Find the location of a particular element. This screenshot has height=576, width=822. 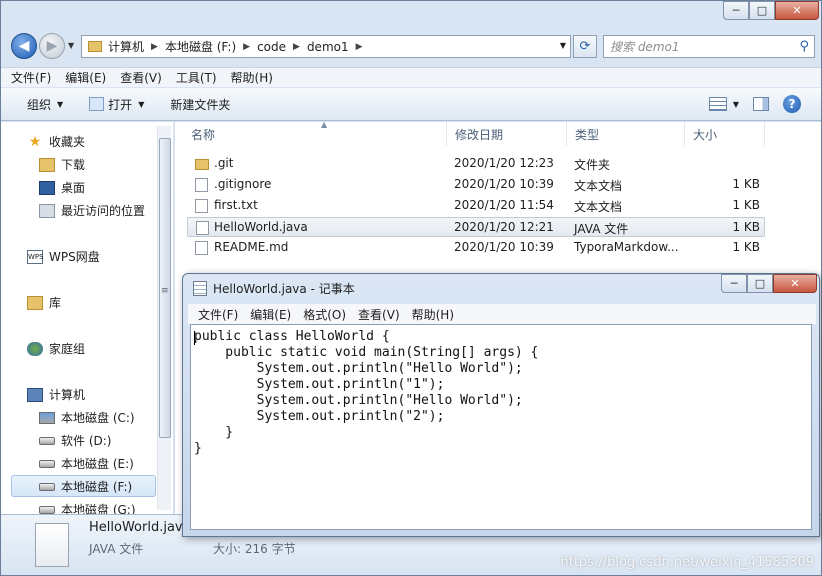

nav-computer: 计算机 is located at coordinates (56, 394).